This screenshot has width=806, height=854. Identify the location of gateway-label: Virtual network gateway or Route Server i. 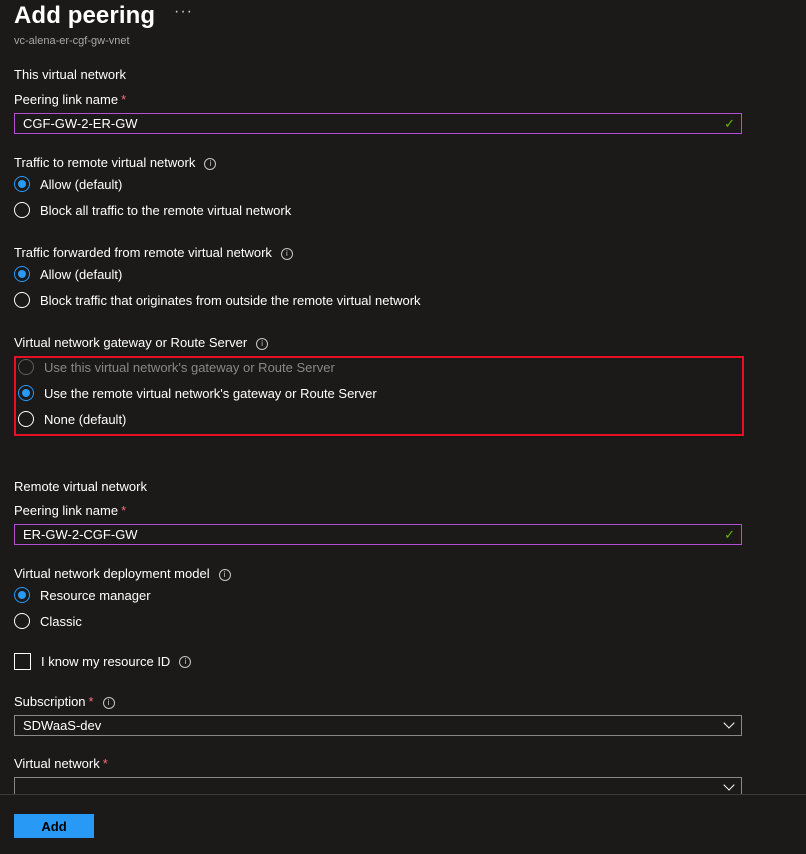
(141, 342).